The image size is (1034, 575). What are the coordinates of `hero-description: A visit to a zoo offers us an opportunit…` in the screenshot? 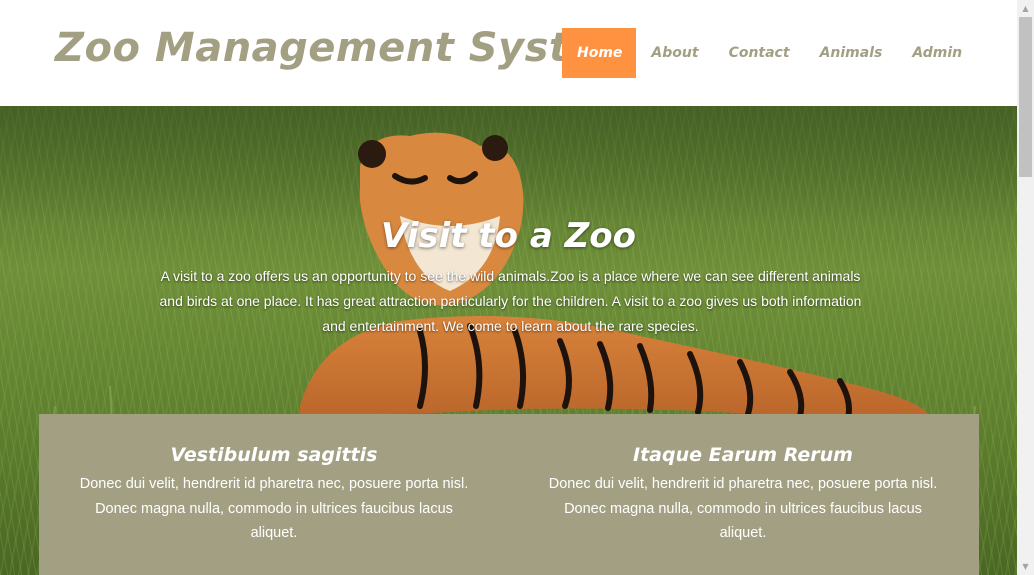 It's located at (510, 301).